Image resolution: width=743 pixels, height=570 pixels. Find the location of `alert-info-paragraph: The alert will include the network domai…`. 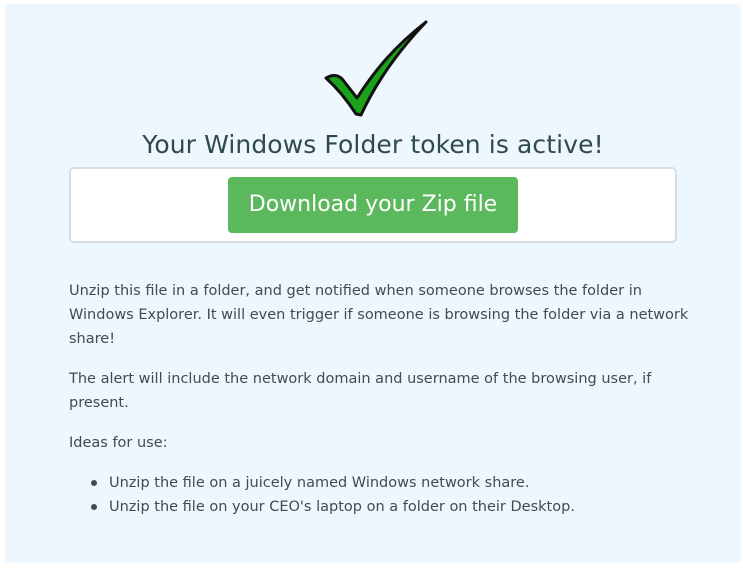

alert-info-paragraph: The alert will include the network domai… is located at coordinates (360, 391).